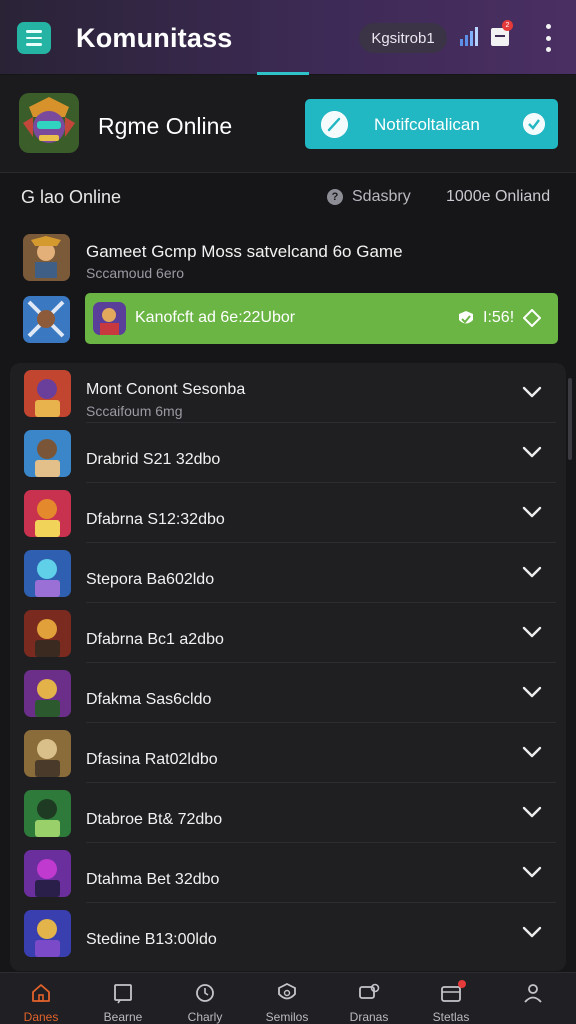 The image size is (576, 1024). Describe the element at coordinates (155, 639) in the screenshot. I see `list-item-name: Dfabrna Bc1 a2dbo` at that location.